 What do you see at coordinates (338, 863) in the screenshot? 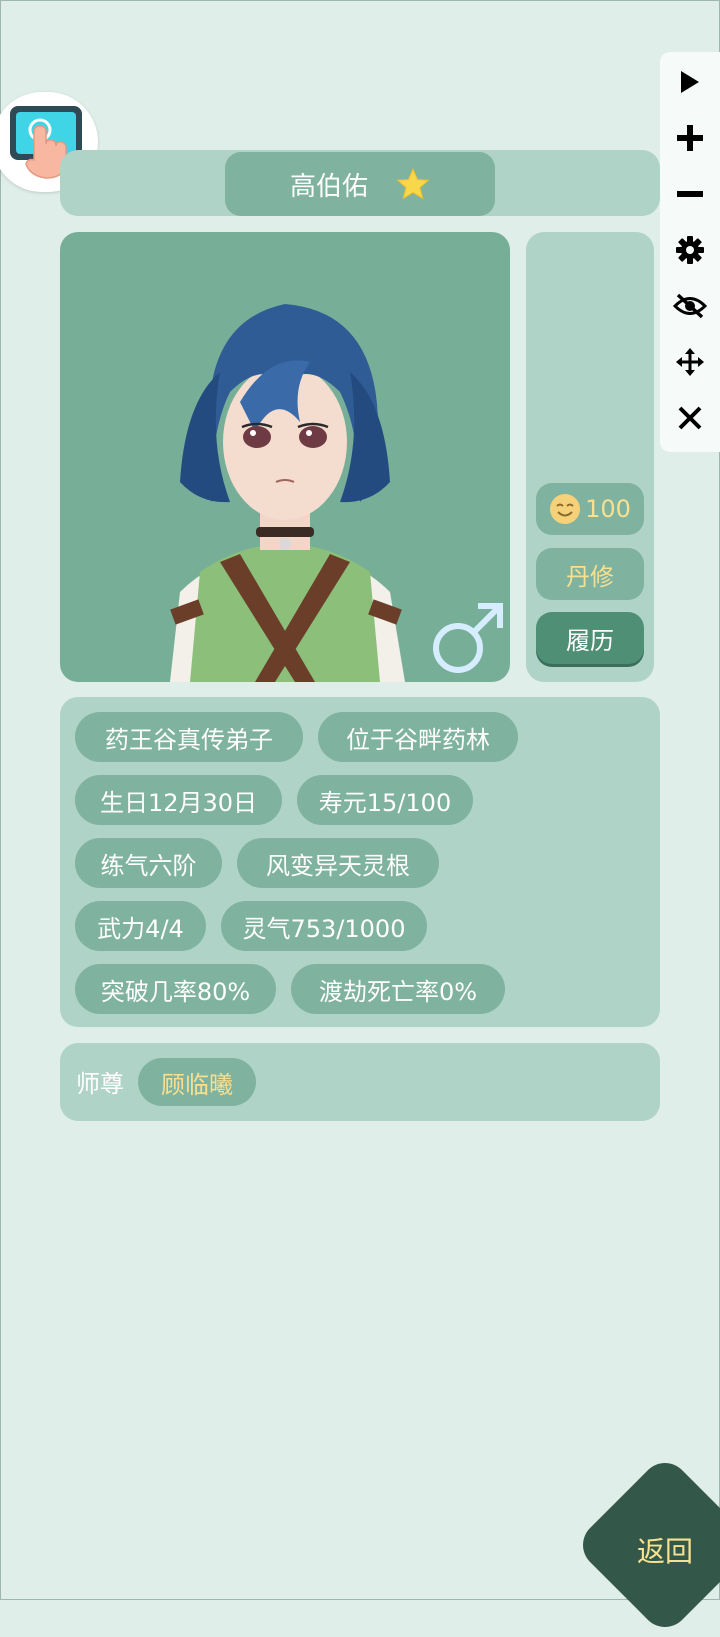
I see `info-tag-root: 风变异天灵根` at bounding box center [338, 863].